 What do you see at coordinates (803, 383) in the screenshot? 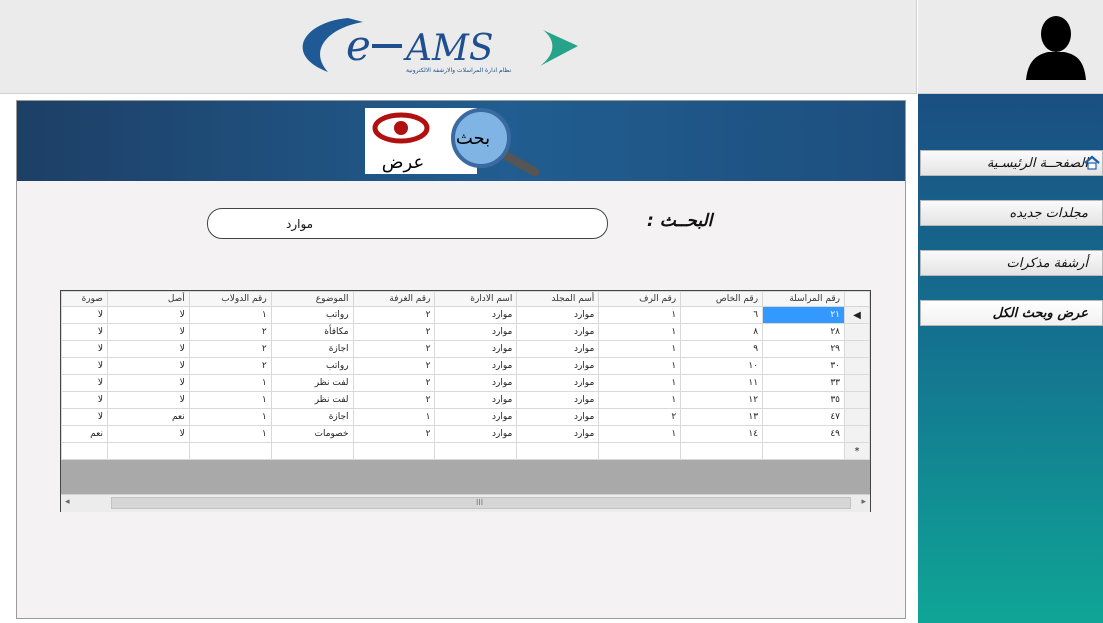
I see `table-cell: ٣٣` at bounding box center [803, 383].